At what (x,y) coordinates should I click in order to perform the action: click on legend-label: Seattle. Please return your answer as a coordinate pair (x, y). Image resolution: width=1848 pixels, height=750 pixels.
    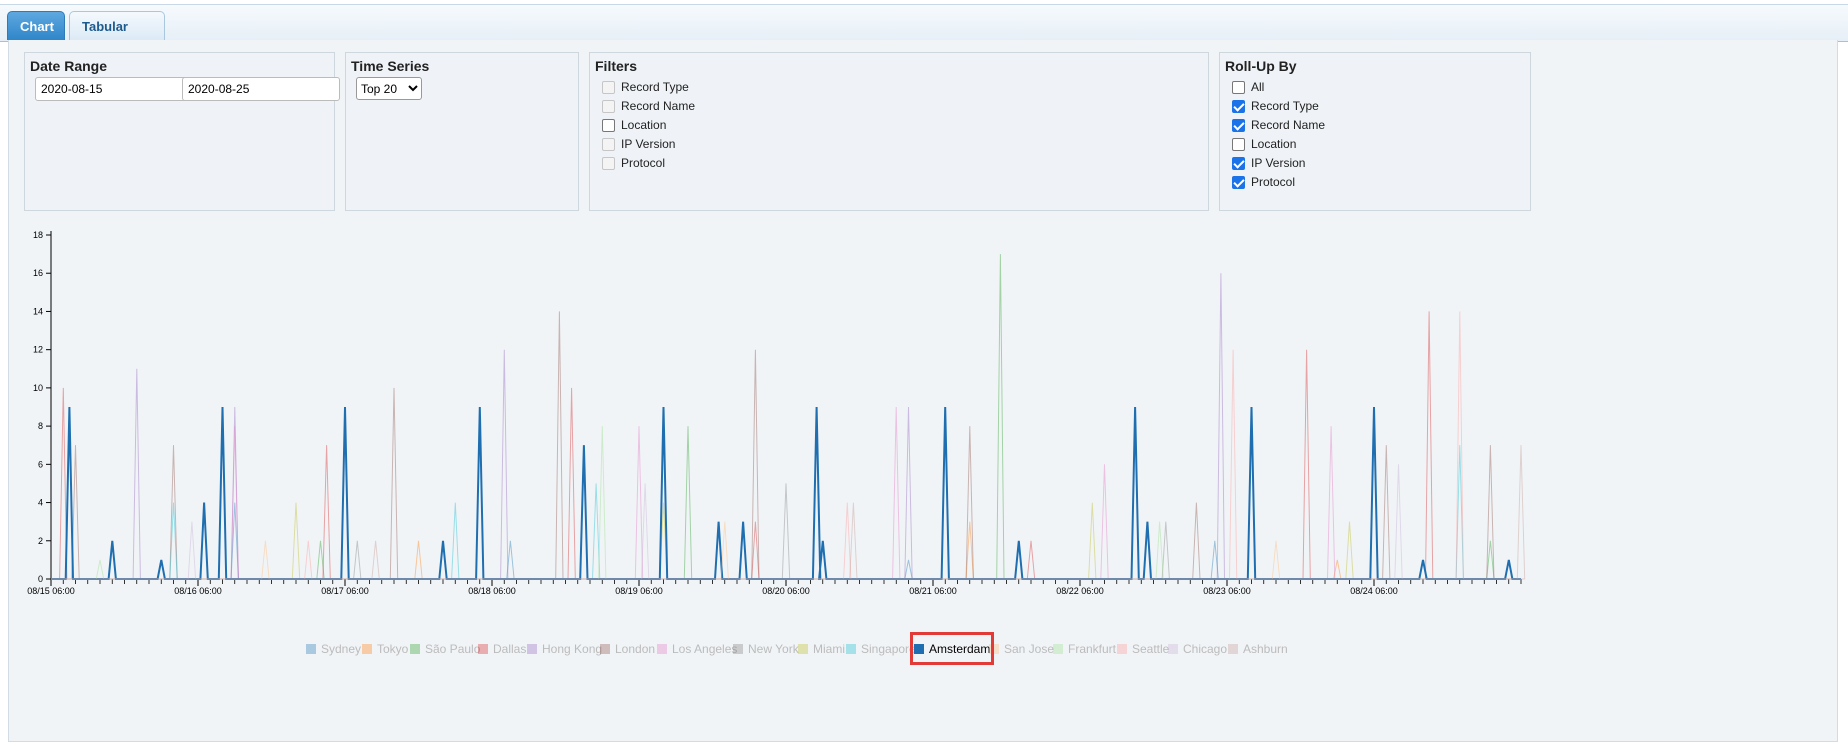
    Looking at the image, I should click on (1151, 649).